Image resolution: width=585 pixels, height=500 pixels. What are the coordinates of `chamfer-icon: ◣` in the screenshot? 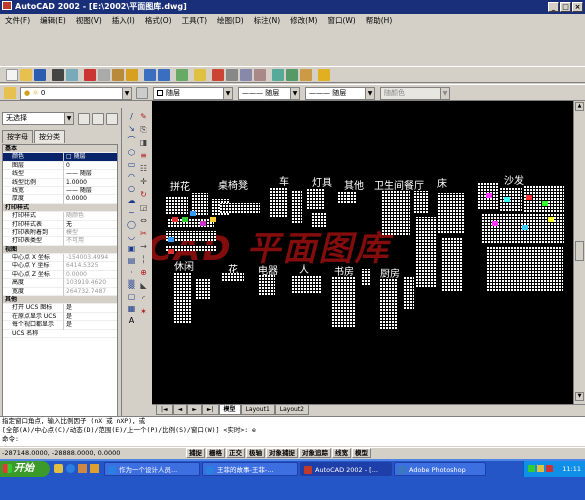 It's located at (143, 285).